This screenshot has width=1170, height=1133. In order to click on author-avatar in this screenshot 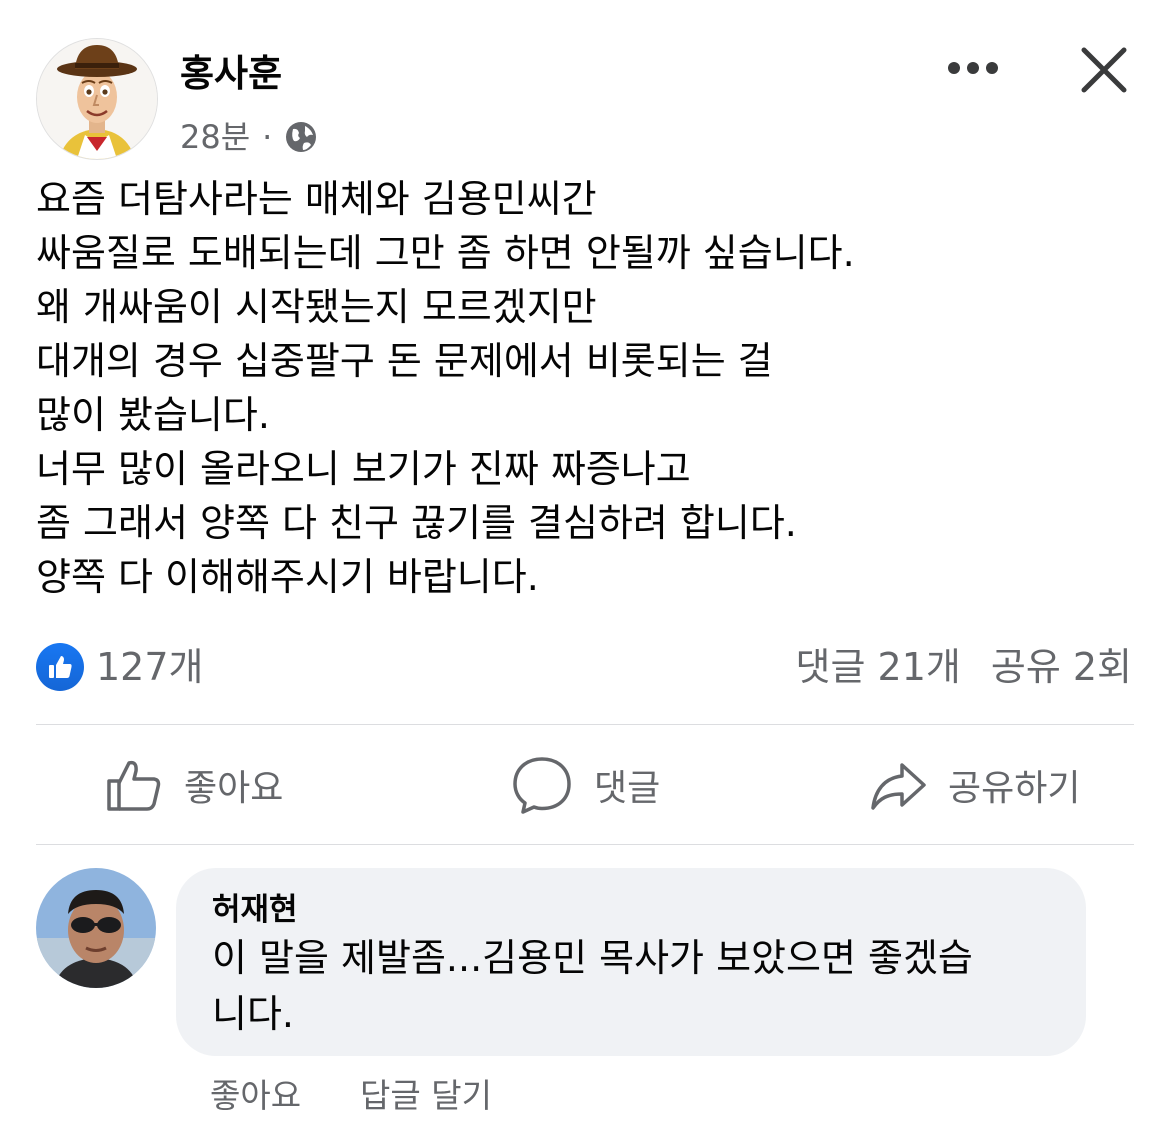, I will do `click(97, 99)`.